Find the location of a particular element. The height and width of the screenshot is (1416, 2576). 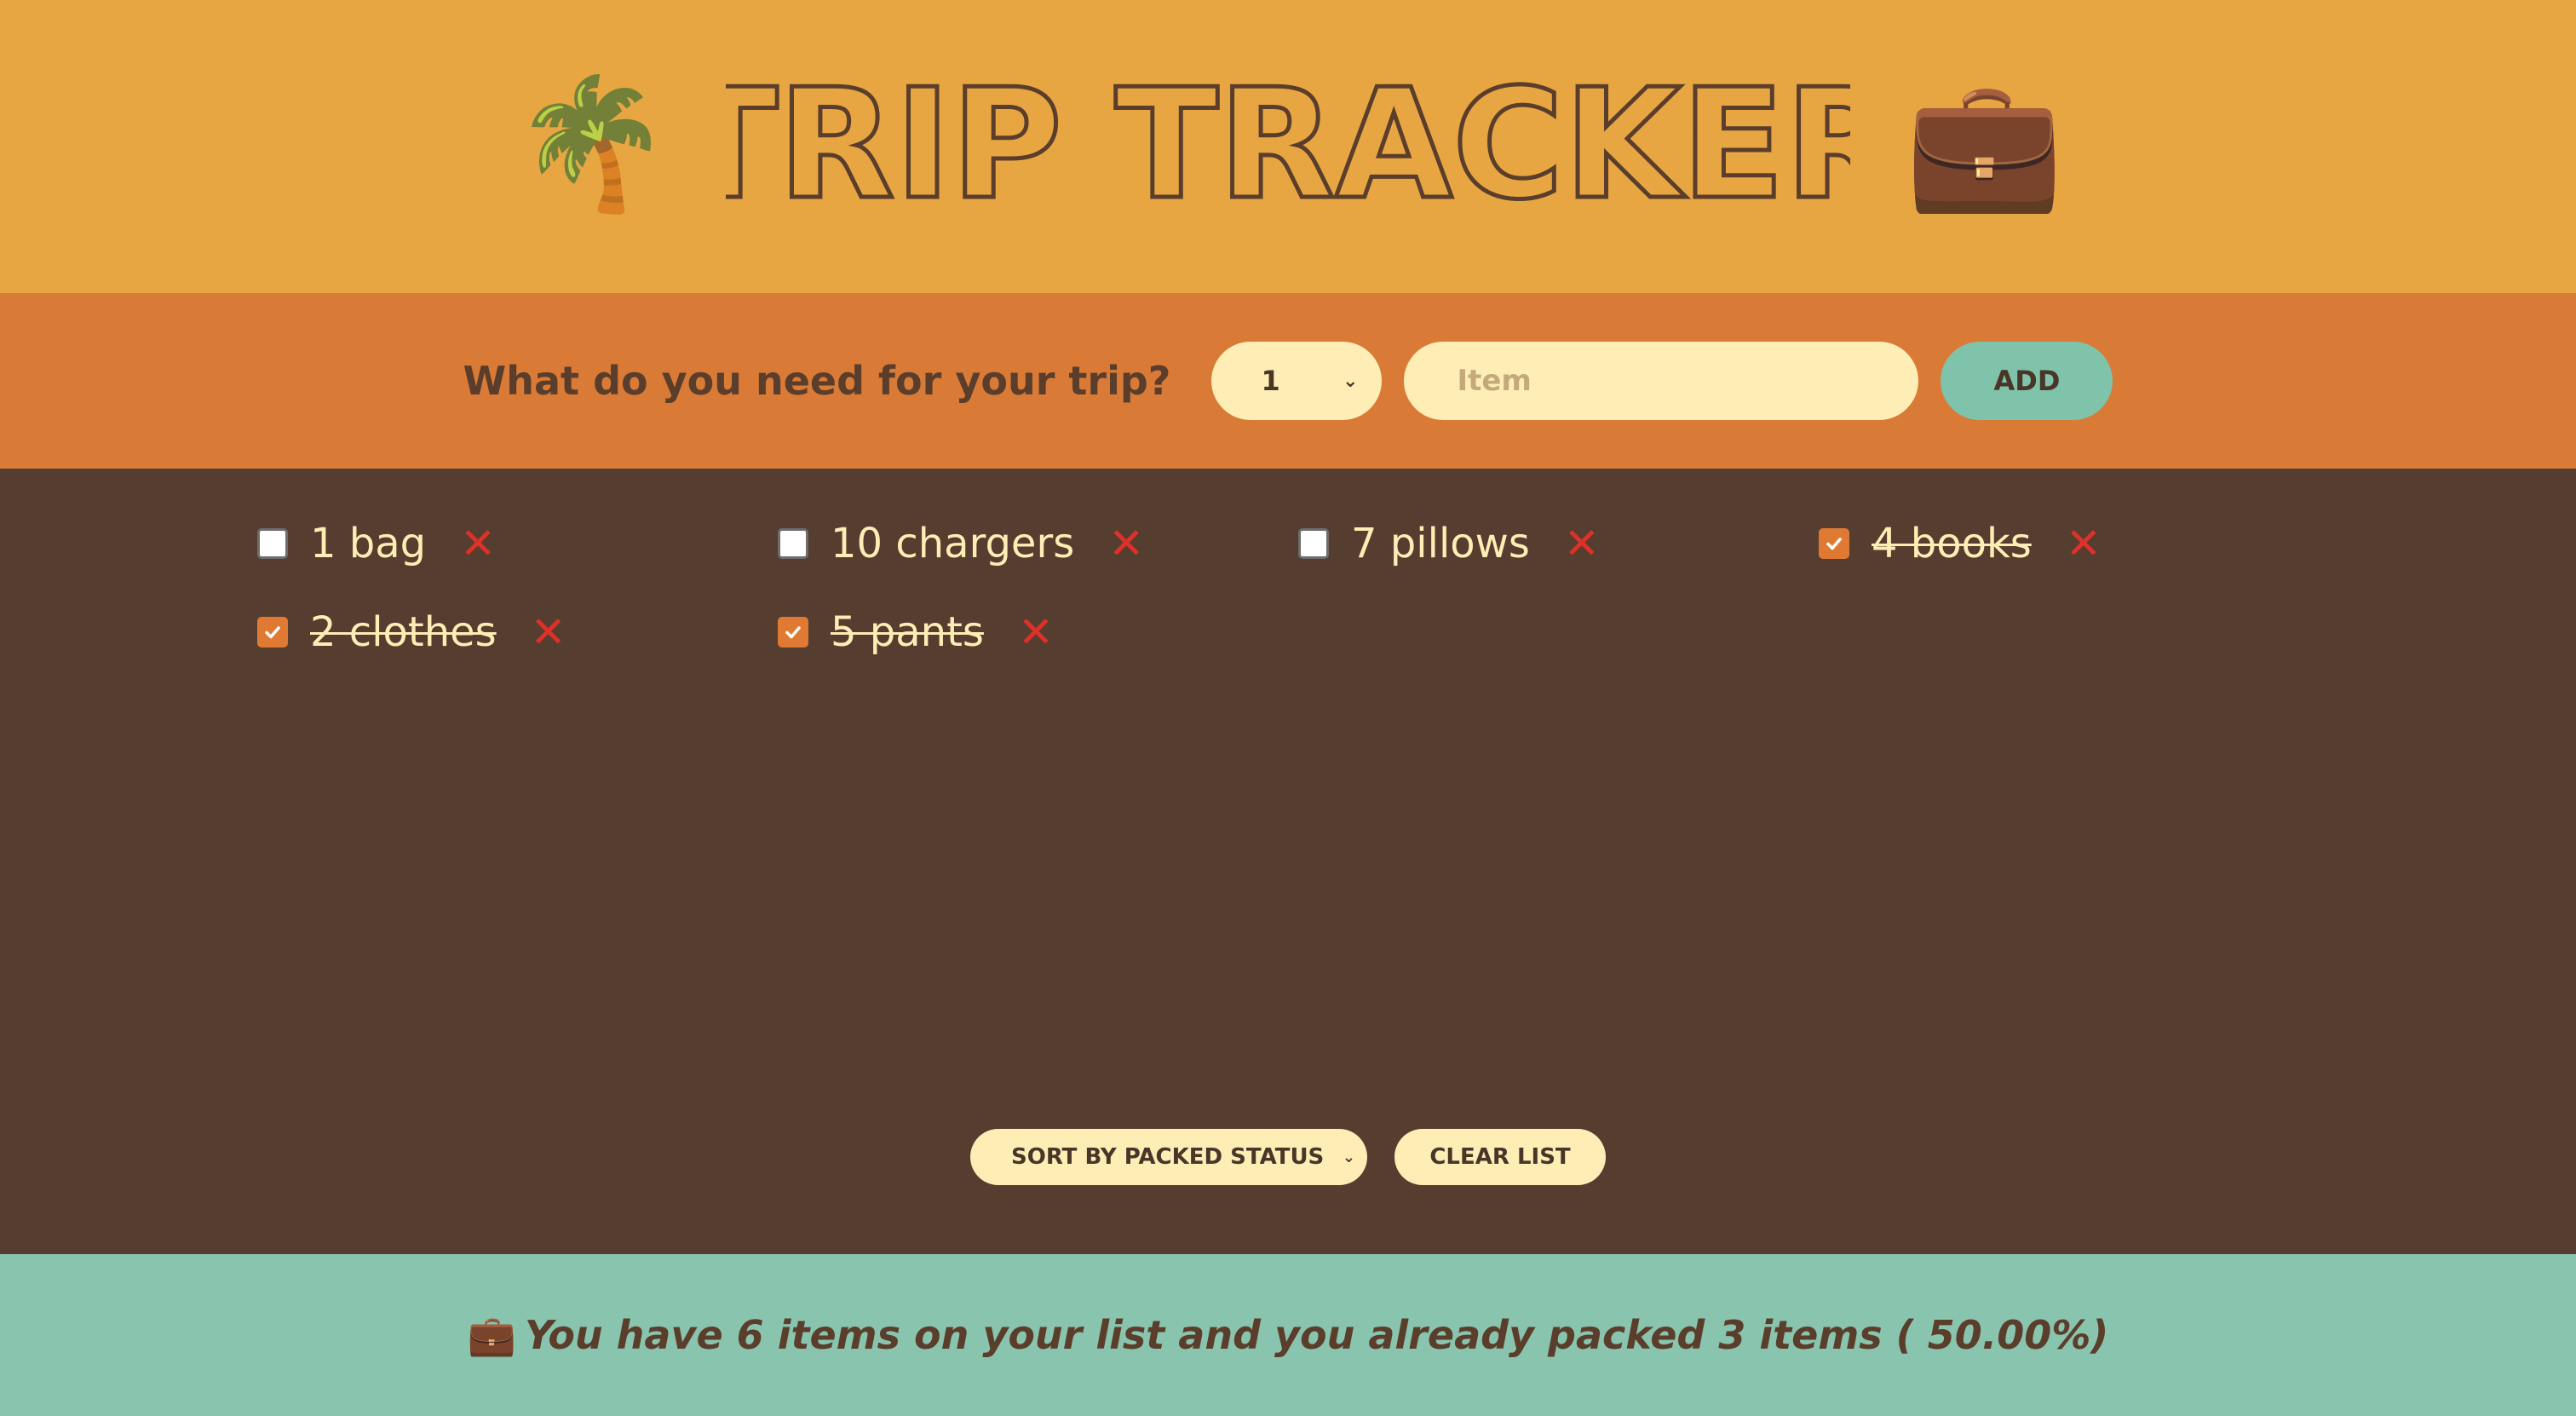

sort-select: SORT BY PACKED STATUS ⌄ is located at coordinates (1169, 1157).